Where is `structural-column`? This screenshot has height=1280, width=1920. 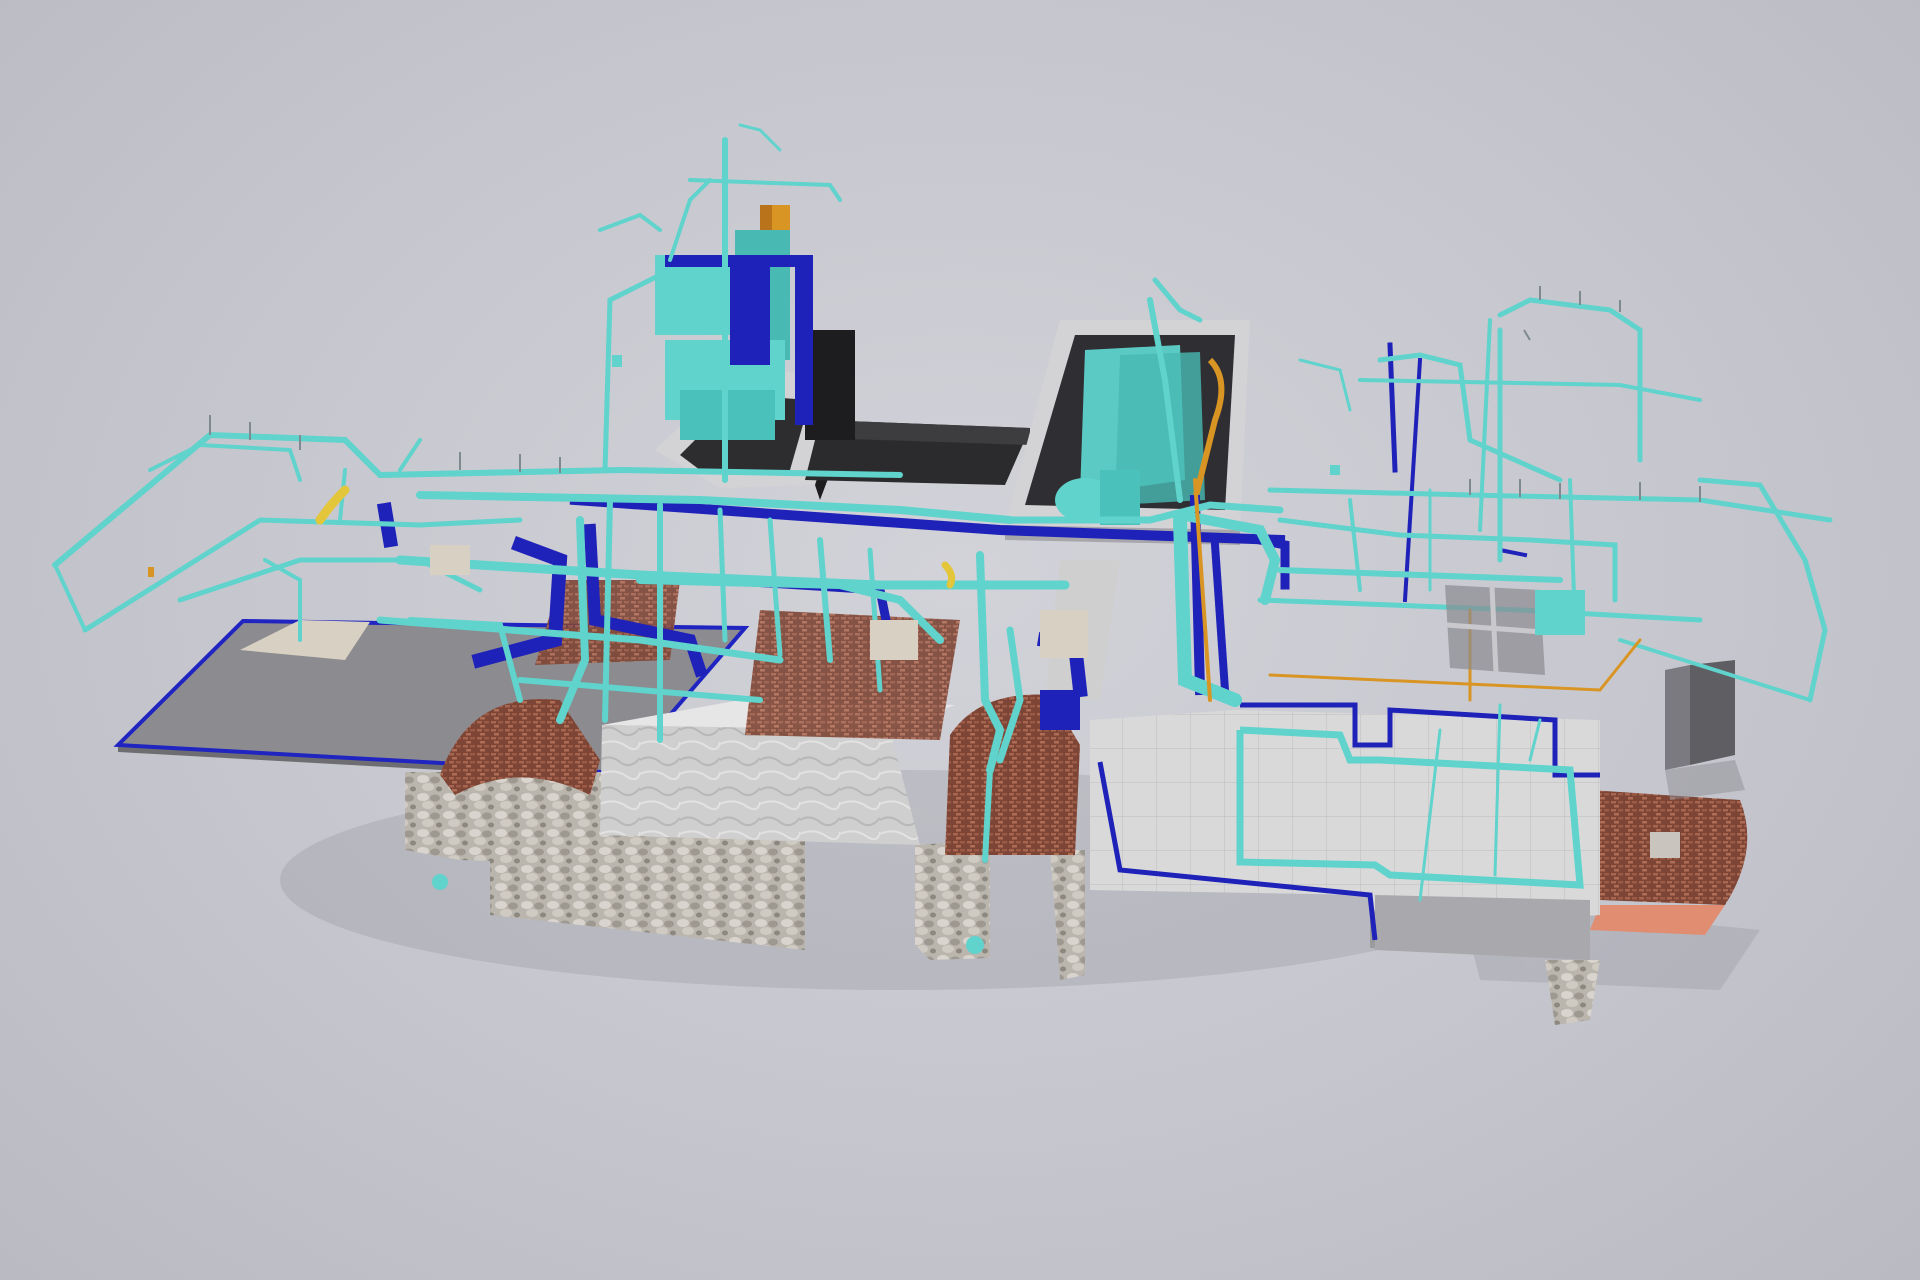
structural-column is located at coordinates (1705, 730).